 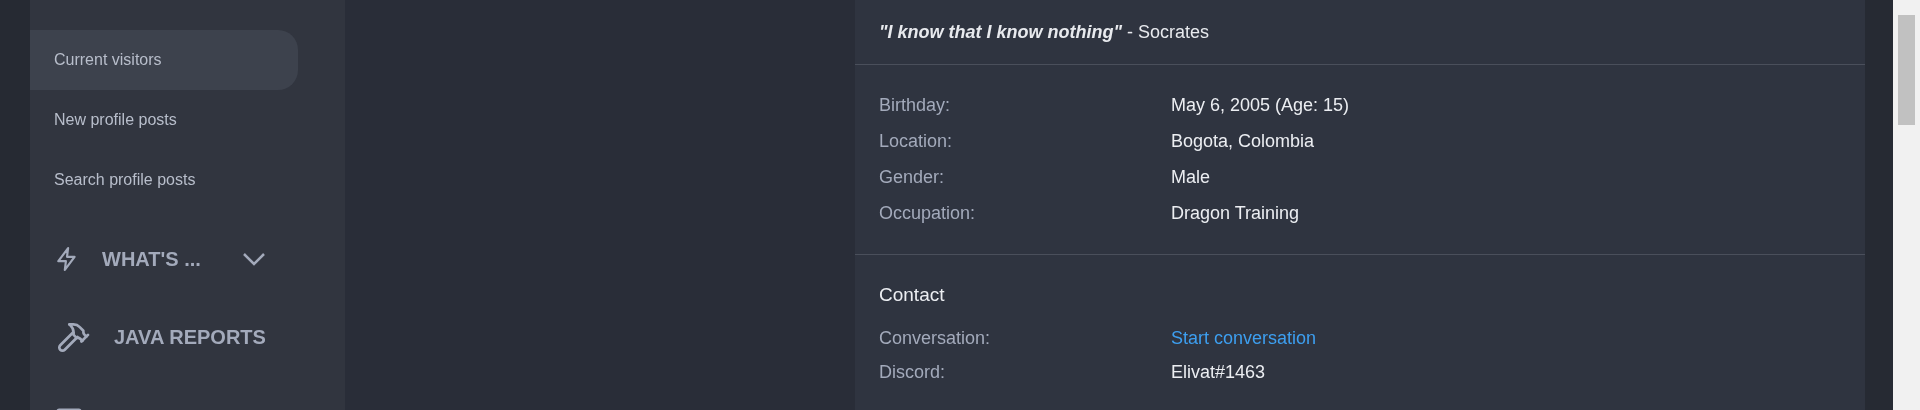 What do you see at coordinates (912, 177) in the screenshot?
I see `detail-label: Gender:` at bounding box center [912, 177].